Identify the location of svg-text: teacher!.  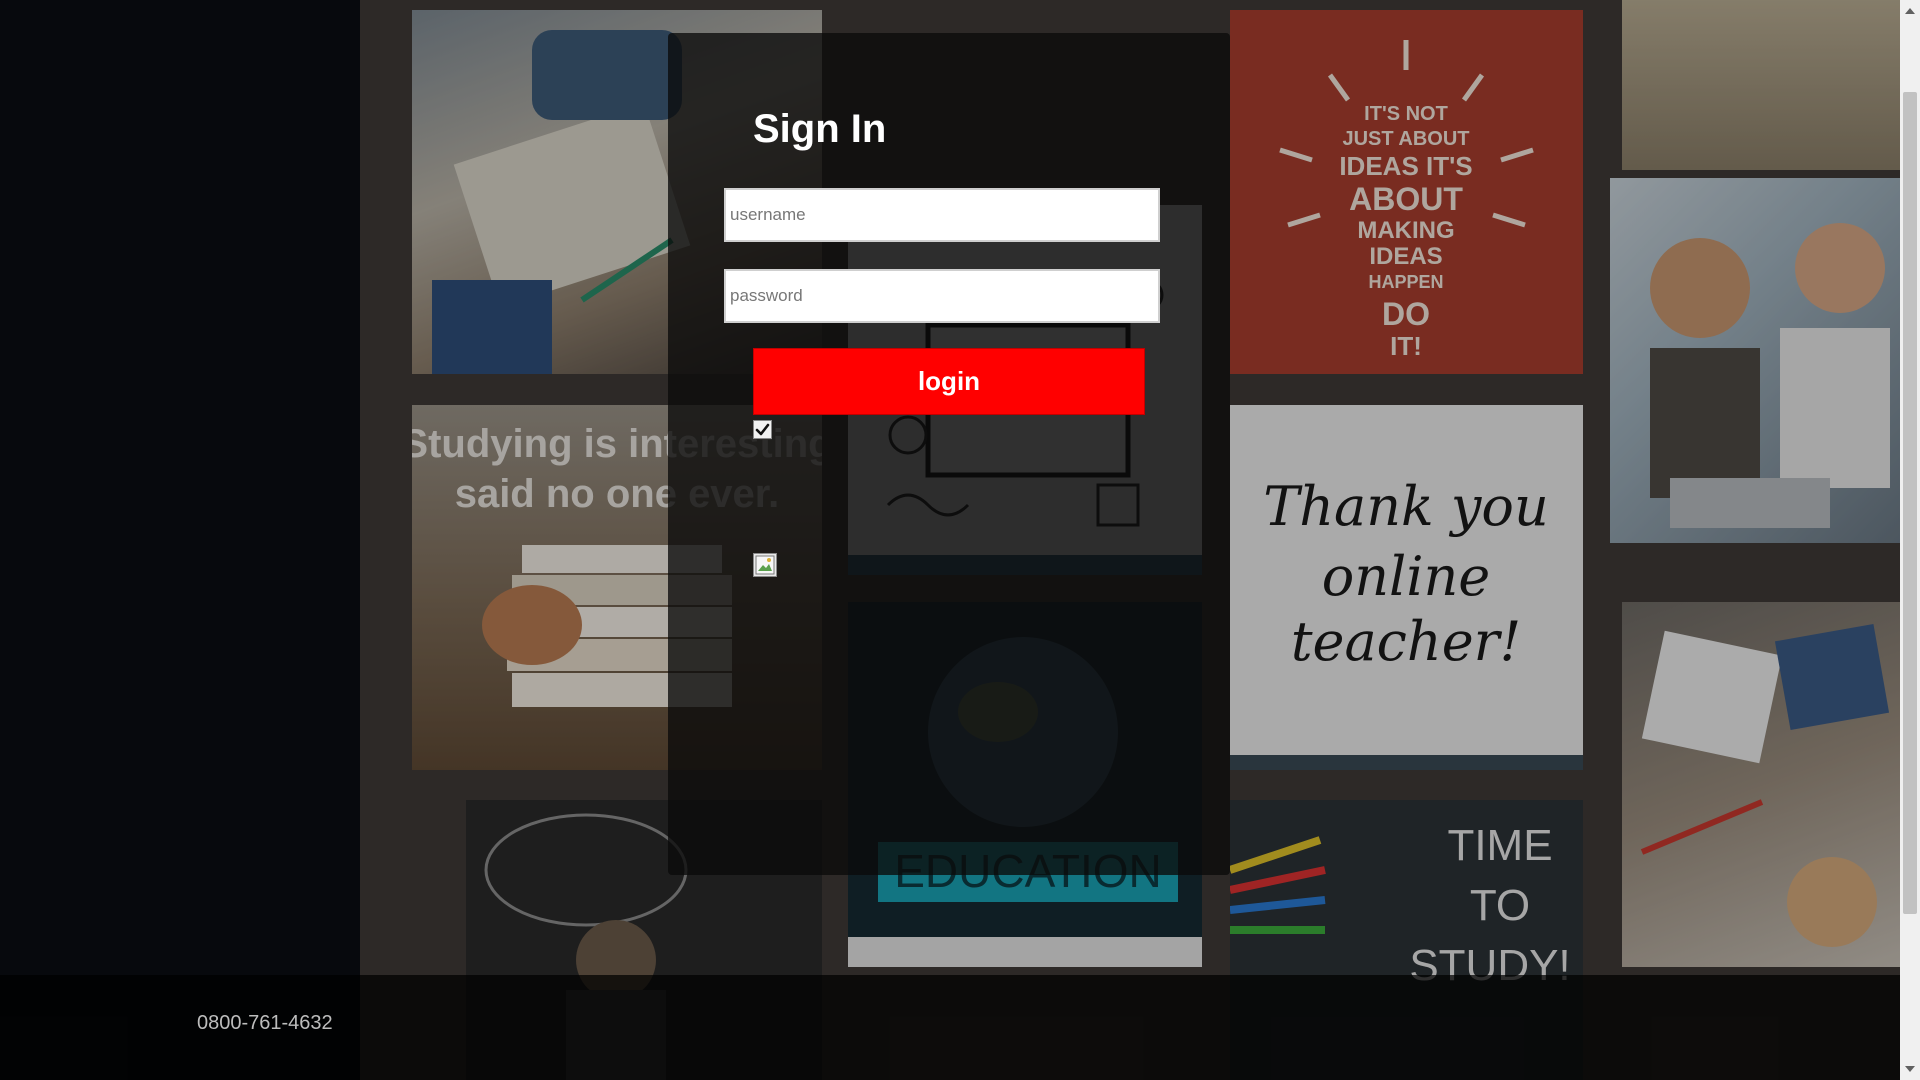
(1406, 641).